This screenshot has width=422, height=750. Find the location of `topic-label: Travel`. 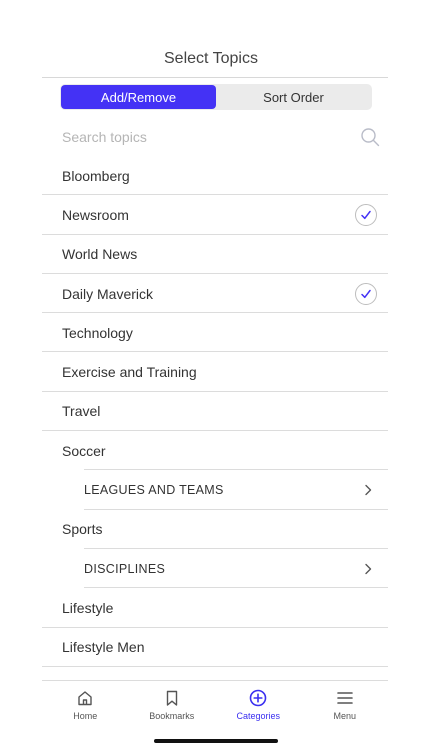

topic-label: Travel is located at coordinates (81, 411).